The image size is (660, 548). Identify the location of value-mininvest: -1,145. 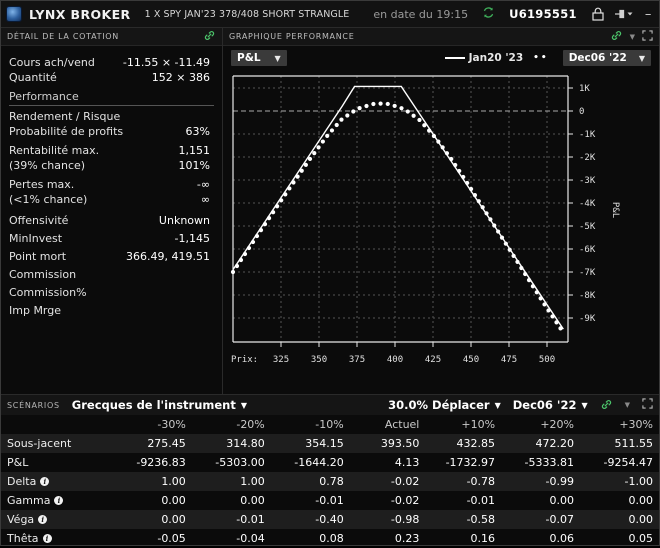
(192, 238).